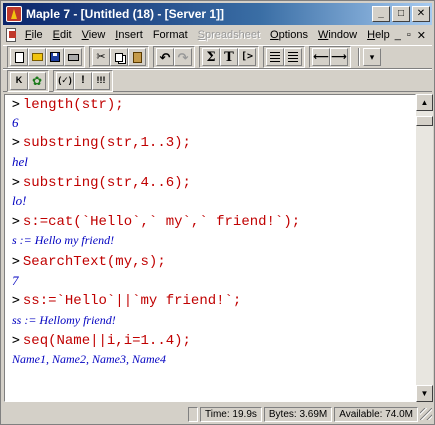  I want to click on print-button, so click(73, 57).